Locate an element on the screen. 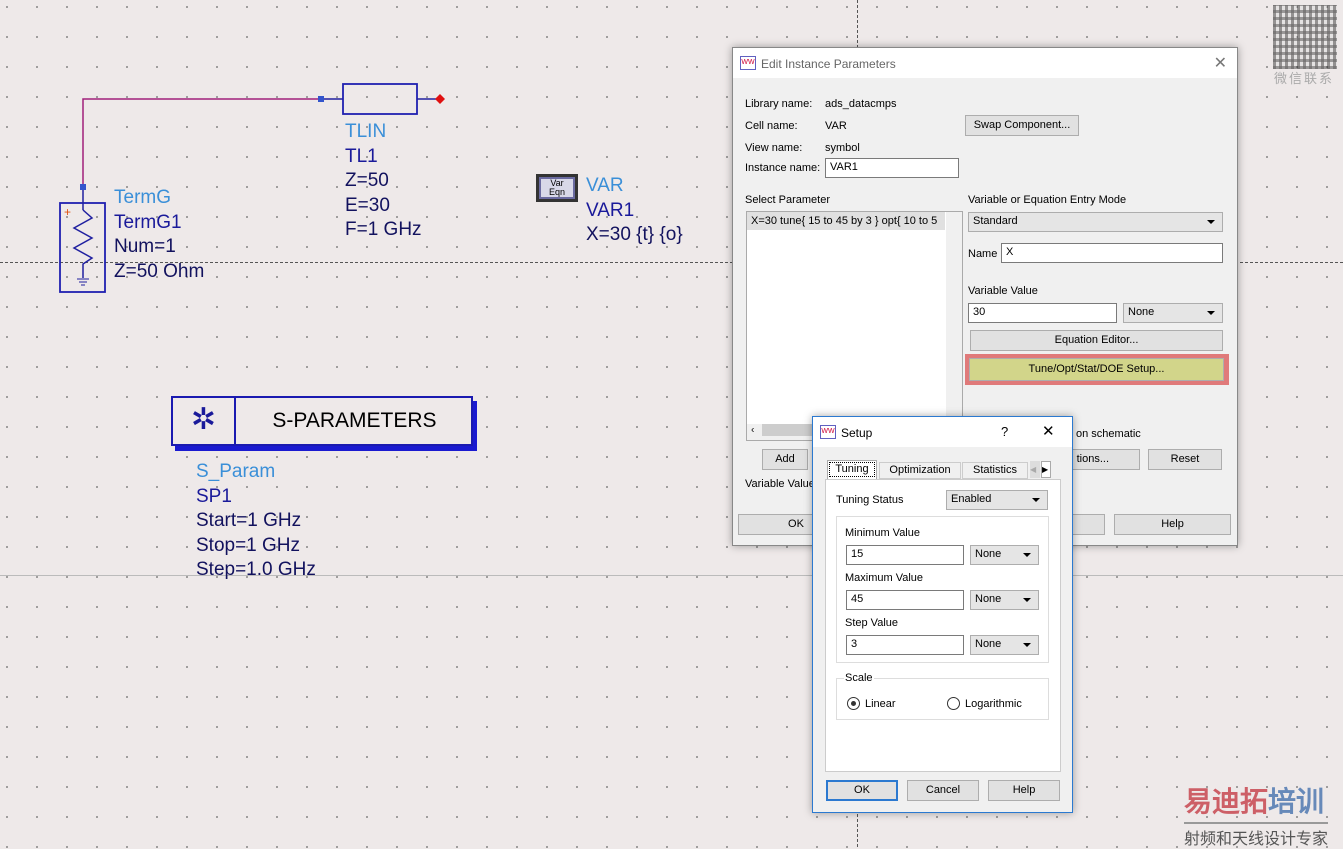  step-label: Step Value is located at coordinates (872, 623).